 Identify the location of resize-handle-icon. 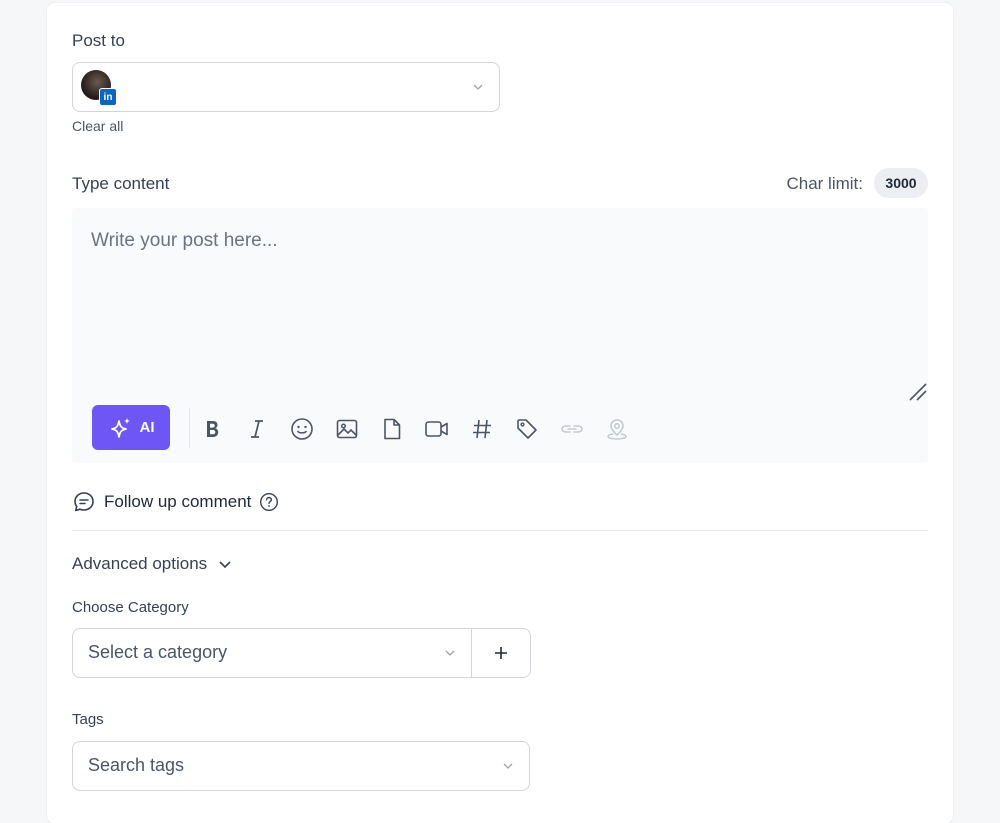
(918, 392).